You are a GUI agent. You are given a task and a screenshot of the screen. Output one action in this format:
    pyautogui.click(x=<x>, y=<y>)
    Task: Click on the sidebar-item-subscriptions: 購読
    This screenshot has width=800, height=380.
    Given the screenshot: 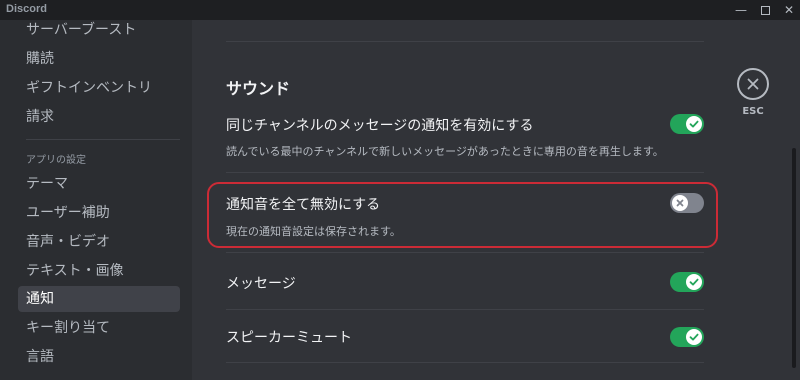 What is the action you would take?
    pyautogui.click(x=99, y=59)
    